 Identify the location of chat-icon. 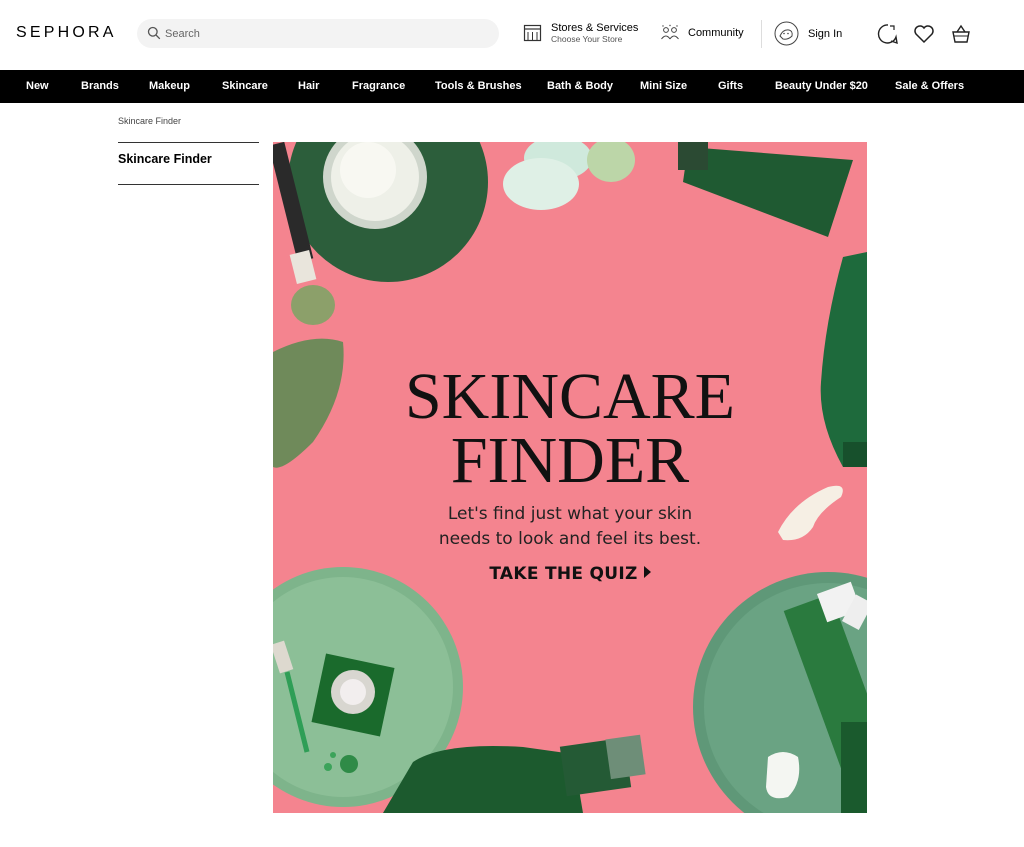
(888, 34).